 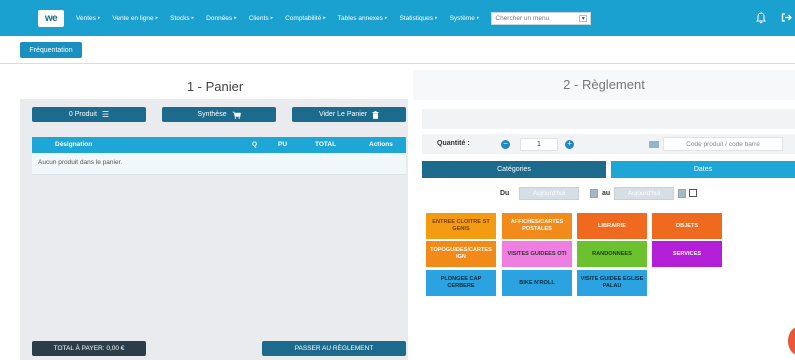 I want to click on category-label: LIBRAIRIE, so click(x=612, y=225).